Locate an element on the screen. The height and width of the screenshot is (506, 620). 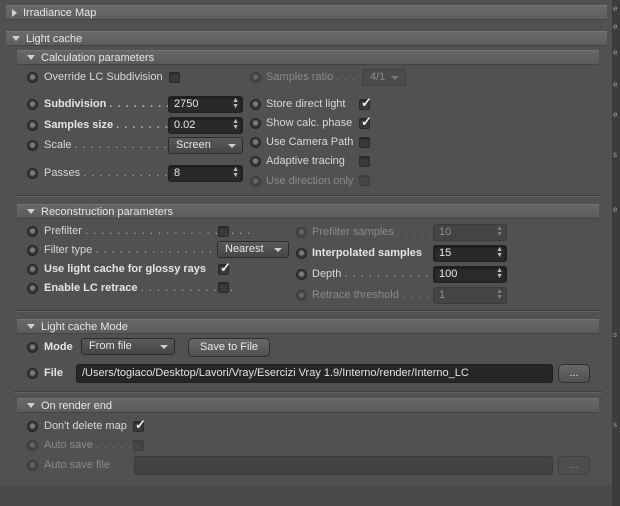
prefilter-animate-radio is located at coordinates (32, 231).